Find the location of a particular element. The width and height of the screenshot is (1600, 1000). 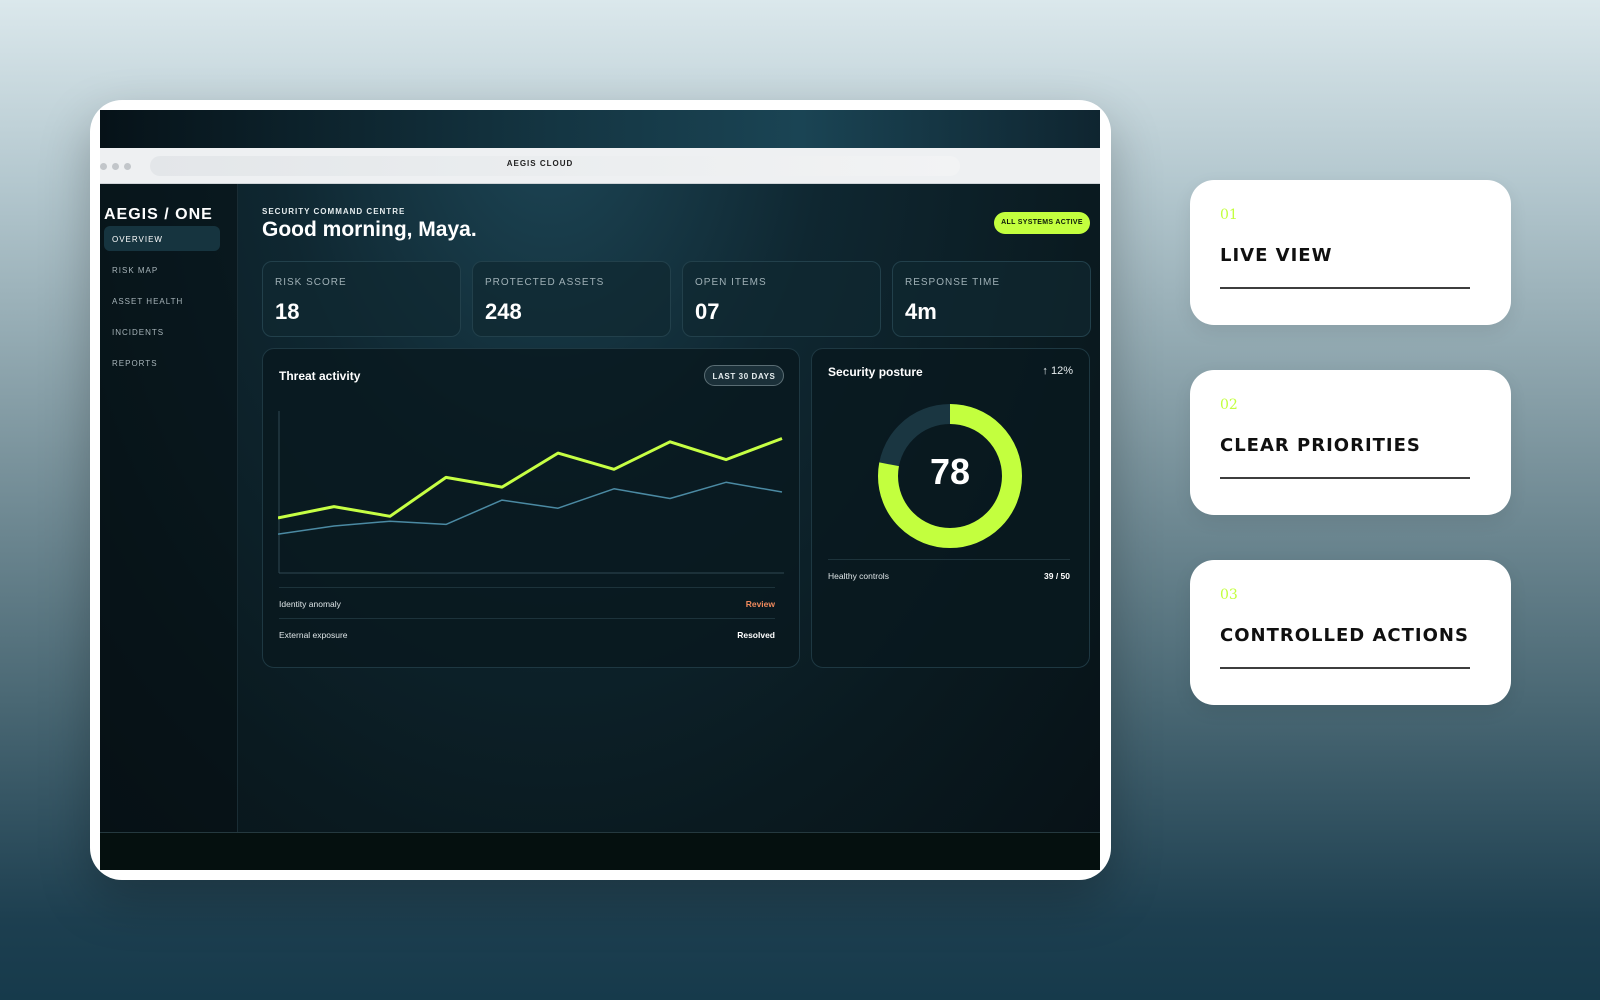

page-title: Good morning, Maya. is located at coordinates (369, 229).